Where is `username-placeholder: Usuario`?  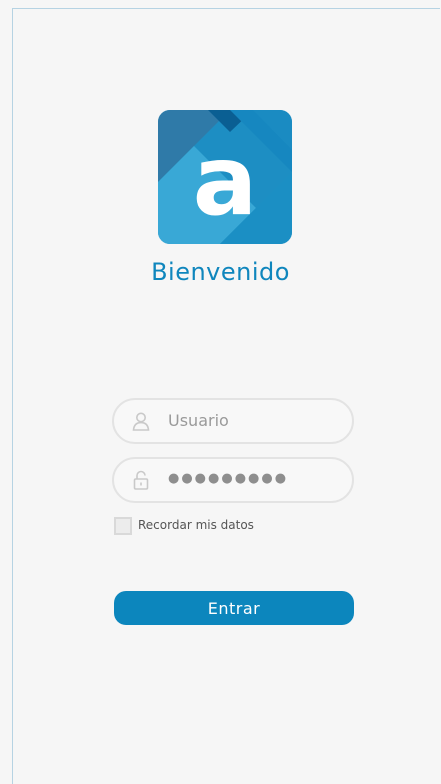 username-placeholder: Usuario is located at coordinates (198, 420).